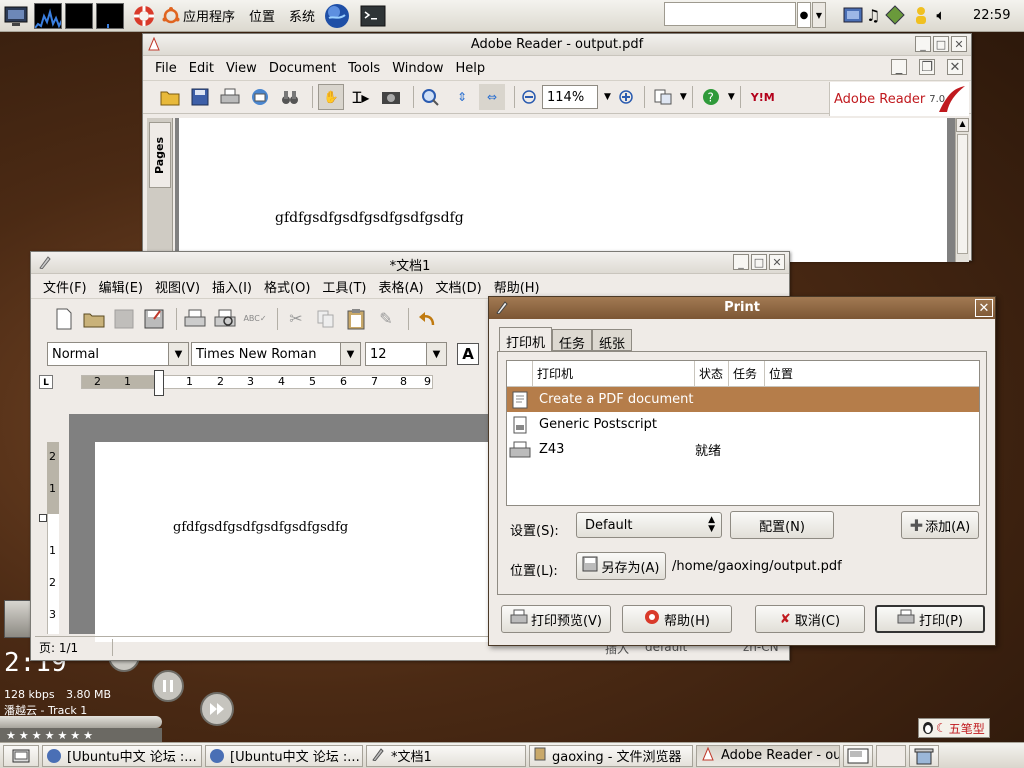 The height and width of the screenshot is (768, 1024). I want to click on paste-clipboard-icon, so click(356, 319).